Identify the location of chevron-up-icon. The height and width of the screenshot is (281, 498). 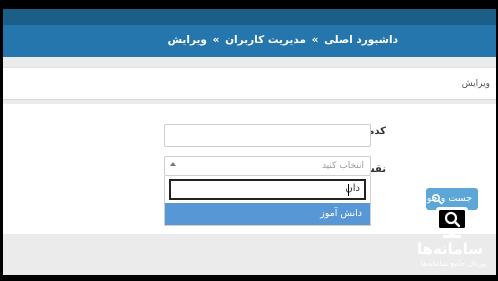
(173, 164).